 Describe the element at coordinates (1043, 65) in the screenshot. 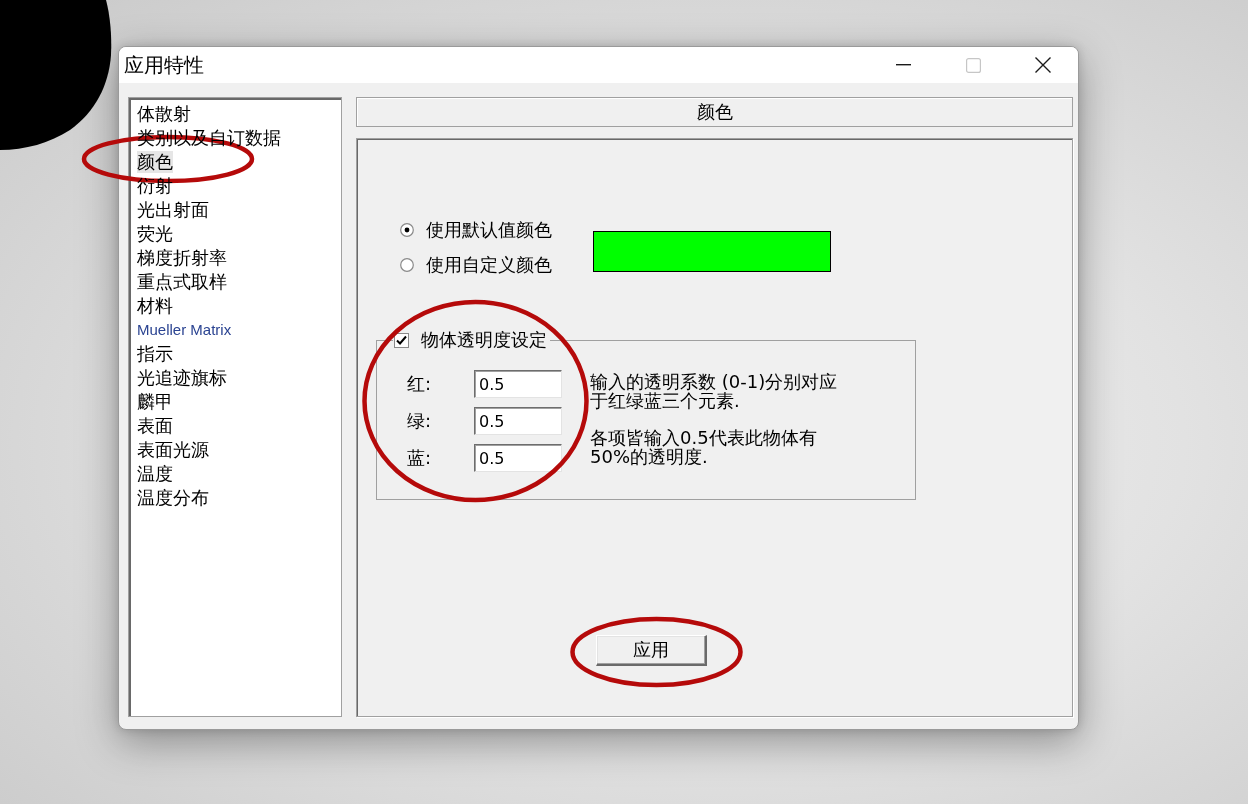

I see `close-icon` at that location.